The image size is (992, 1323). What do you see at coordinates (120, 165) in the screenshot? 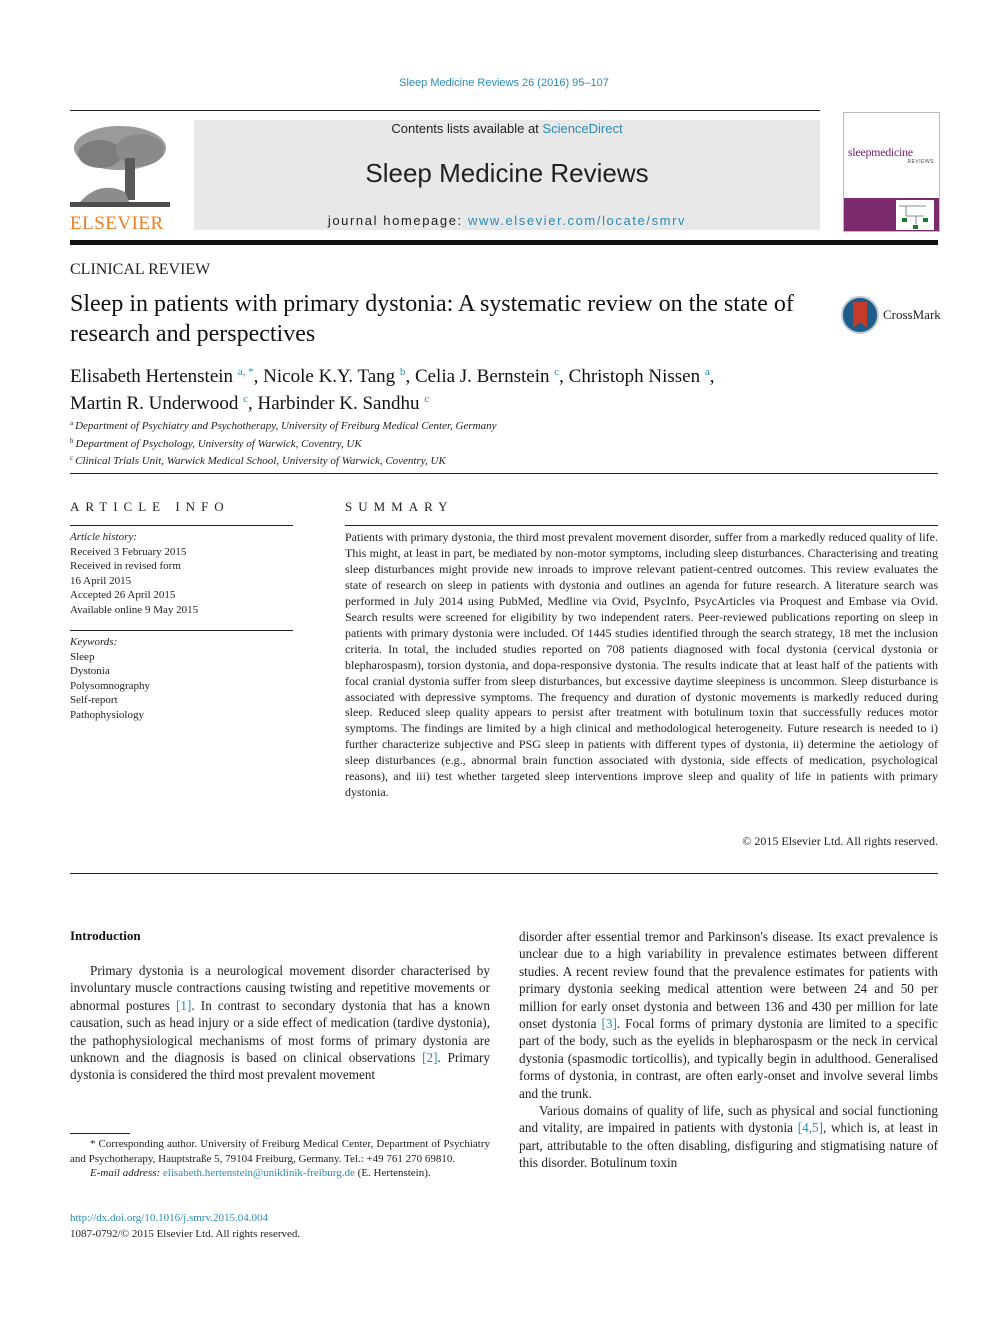
I see `elsevier-tree-icon` at bounding box center [120, 165].